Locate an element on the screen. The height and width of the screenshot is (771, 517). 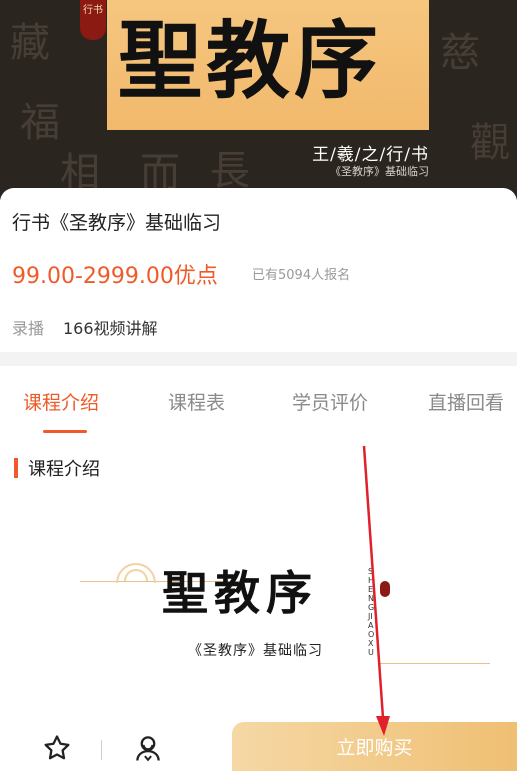
course-tabs: 课程介绍 课程表 学员评价 直播回看 is located at coordinates (258, 401).